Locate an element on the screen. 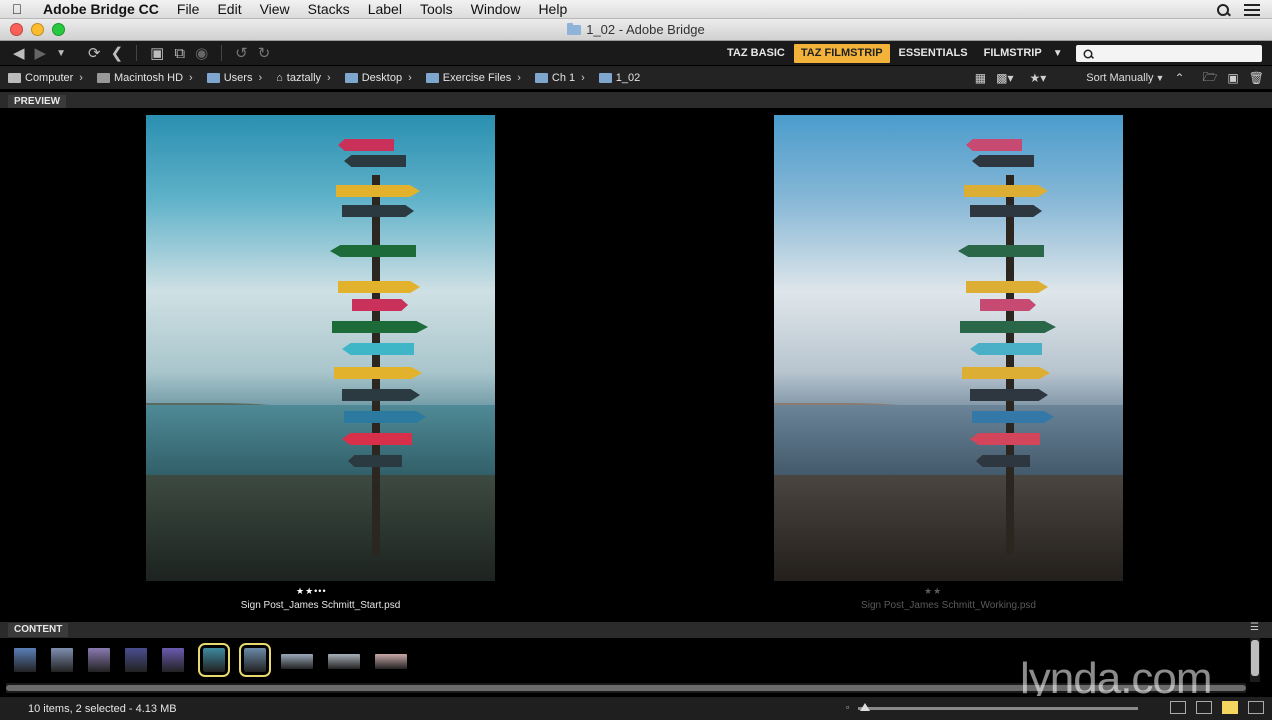  breadcrumb-label: taztally is located at coordinates (304, 77).